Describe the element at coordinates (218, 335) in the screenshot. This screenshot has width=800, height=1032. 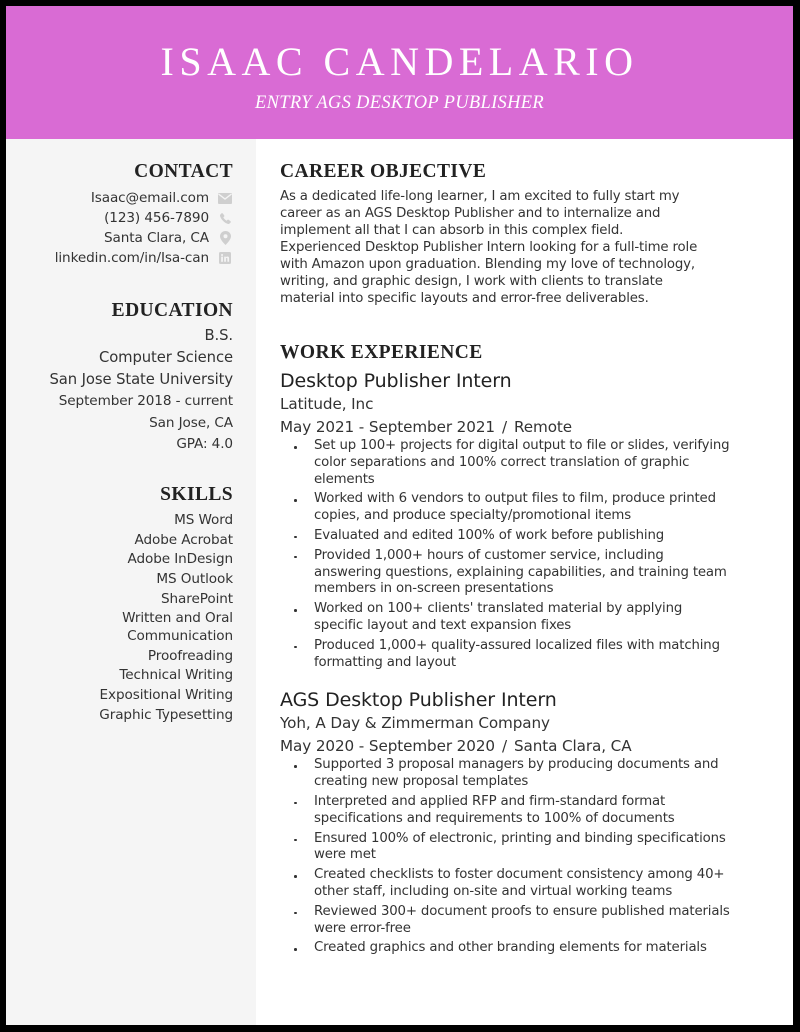
I see `education-degree: B.S.` at that location.